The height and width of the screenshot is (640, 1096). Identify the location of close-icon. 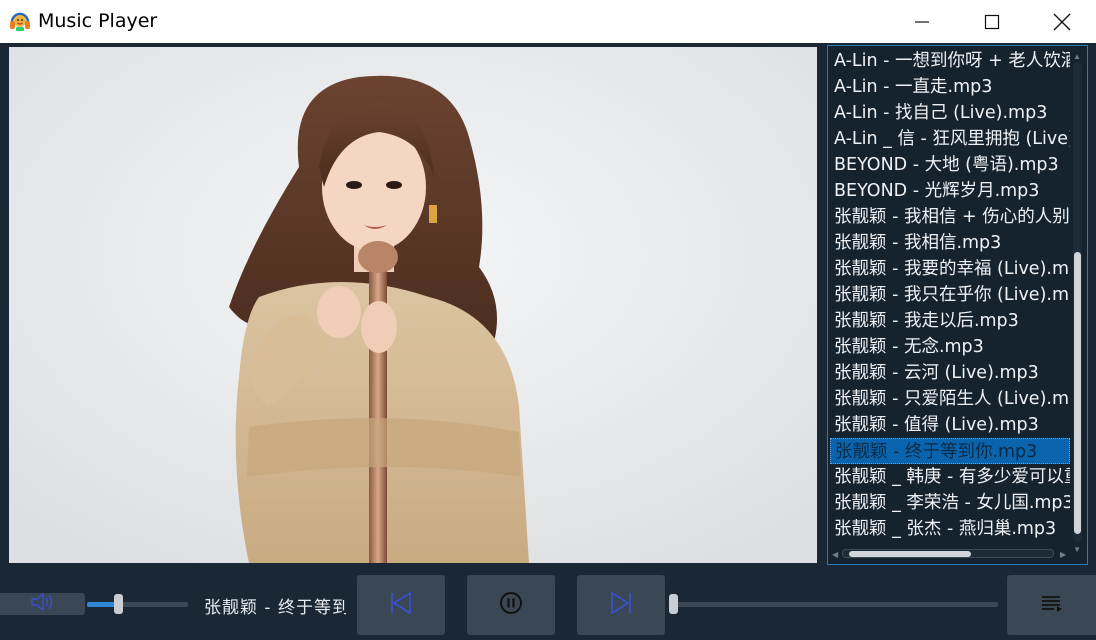
(1062, 22).